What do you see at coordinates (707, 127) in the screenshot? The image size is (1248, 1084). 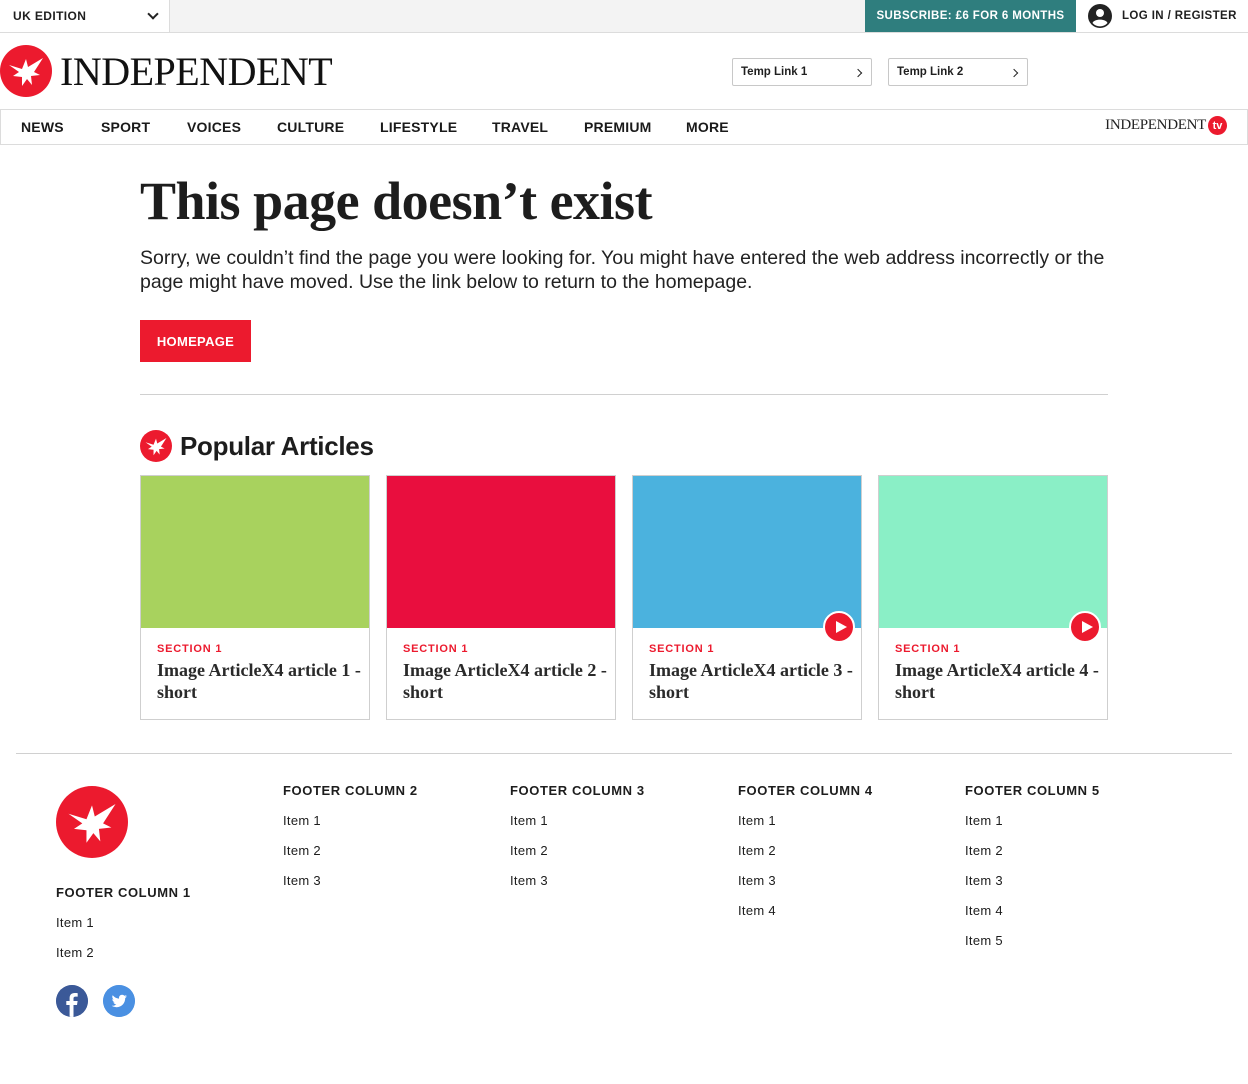 I see `nav-item-more: MORE` at bounding box center [707, 127].